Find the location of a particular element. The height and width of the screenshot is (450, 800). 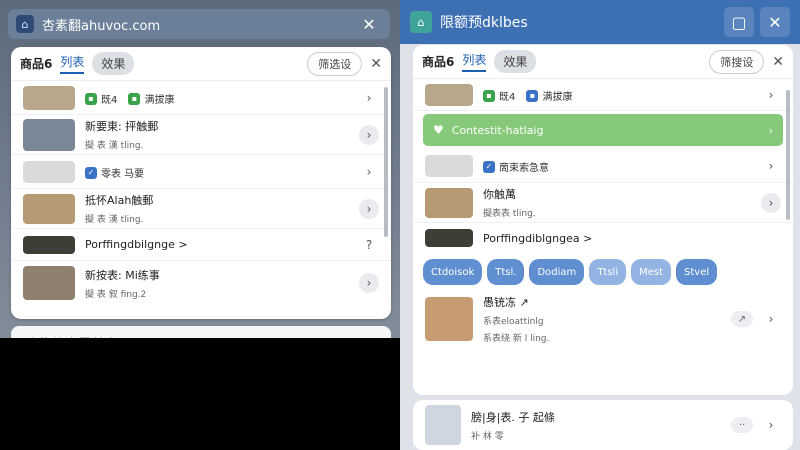

tab-bar: 商品6 列表 效果 筛选设 ✕ is located at coordinates (201, 64).